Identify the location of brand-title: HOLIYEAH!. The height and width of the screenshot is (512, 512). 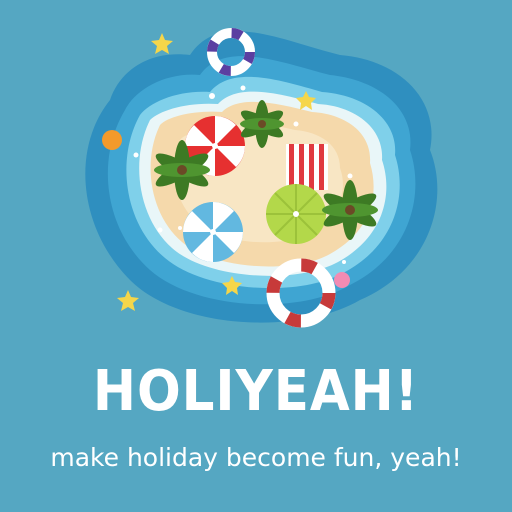
(256, 391).